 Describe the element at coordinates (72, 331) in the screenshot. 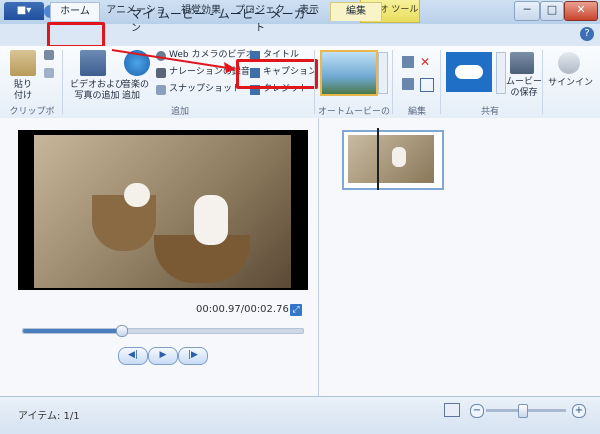

I see `seek-progress` at that location.